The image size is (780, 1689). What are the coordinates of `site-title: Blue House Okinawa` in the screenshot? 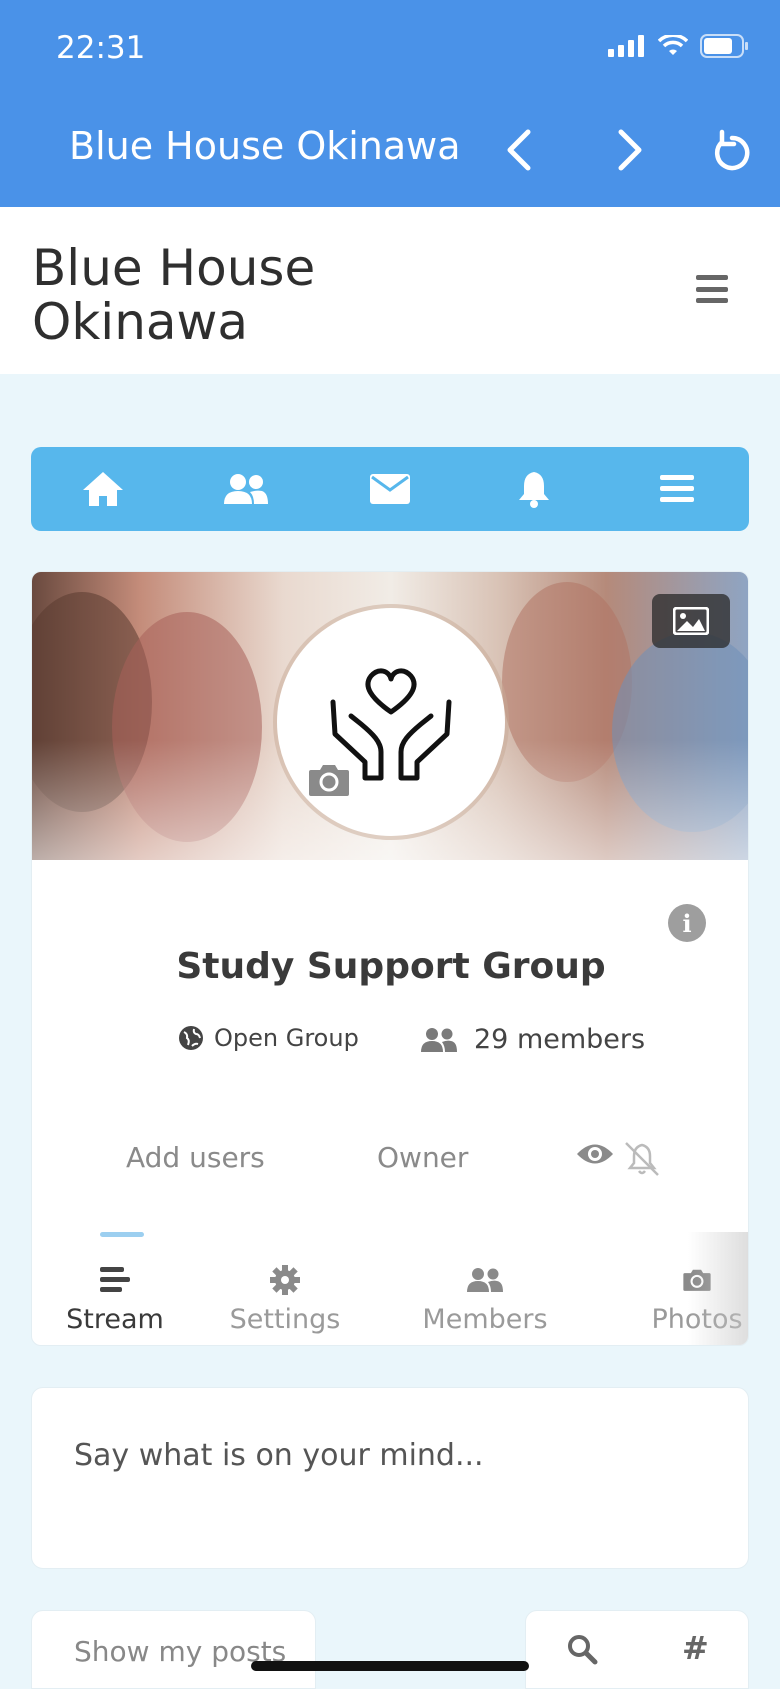 It's located at (212, 295).